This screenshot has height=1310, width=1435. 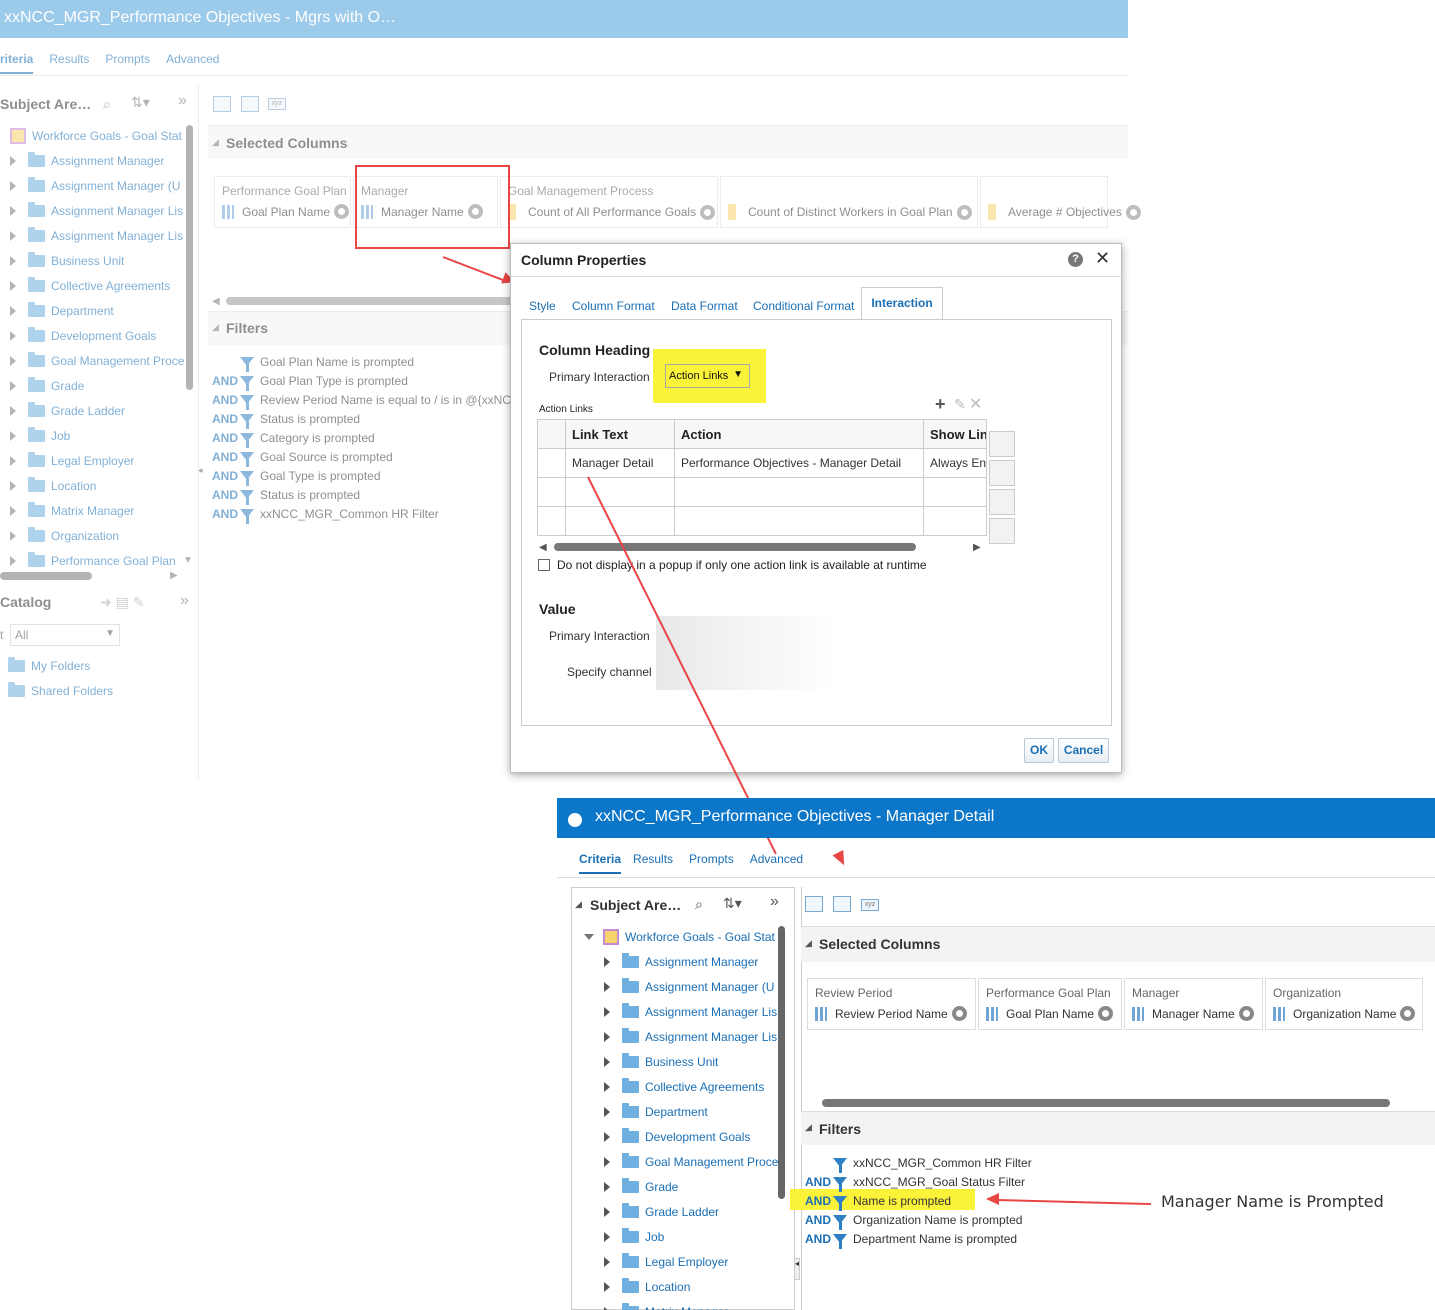 I want to click on tree-item: Grade Ladder, so click(x=661, y=1211).